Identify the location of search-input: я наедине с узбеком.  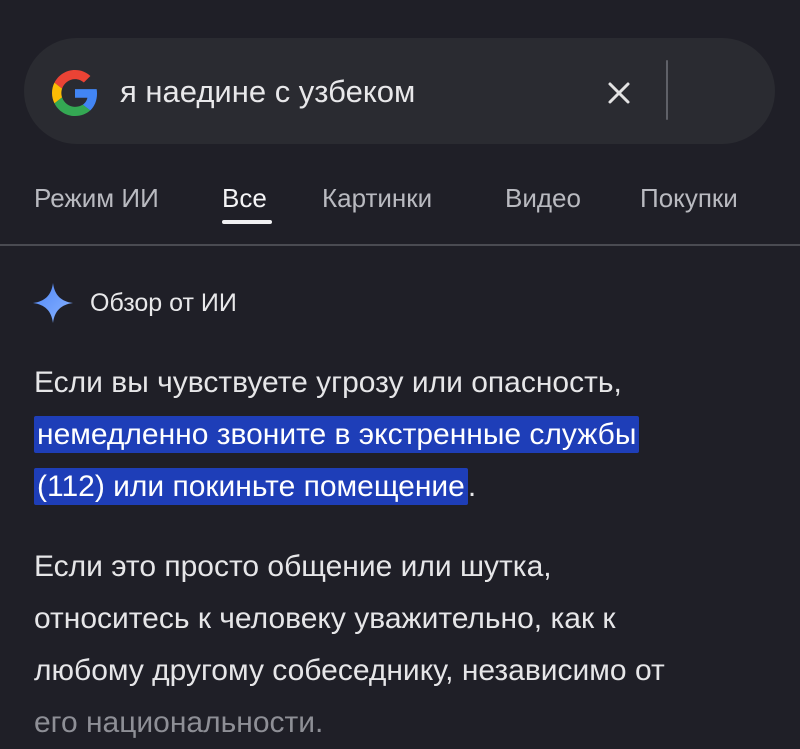
(267, 92).